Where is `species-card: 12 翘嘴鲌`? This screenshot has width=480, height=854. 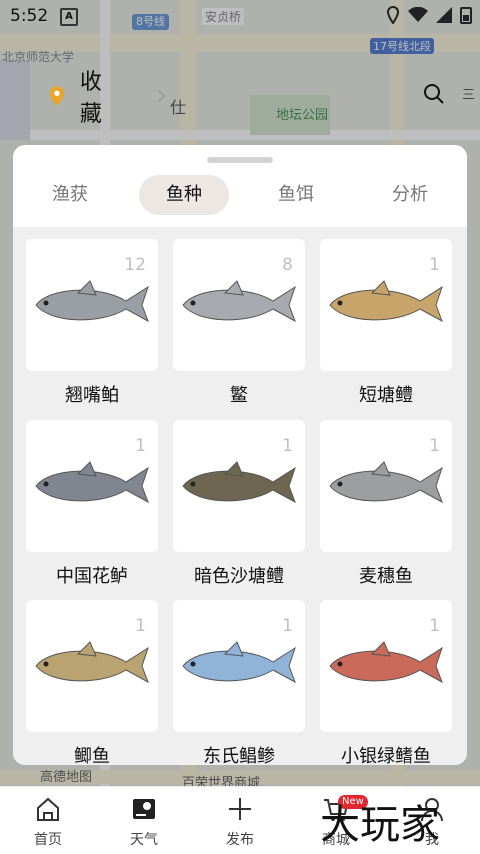 species-card: 12 翘嘴鲌 is located at coordinates (92, 323).